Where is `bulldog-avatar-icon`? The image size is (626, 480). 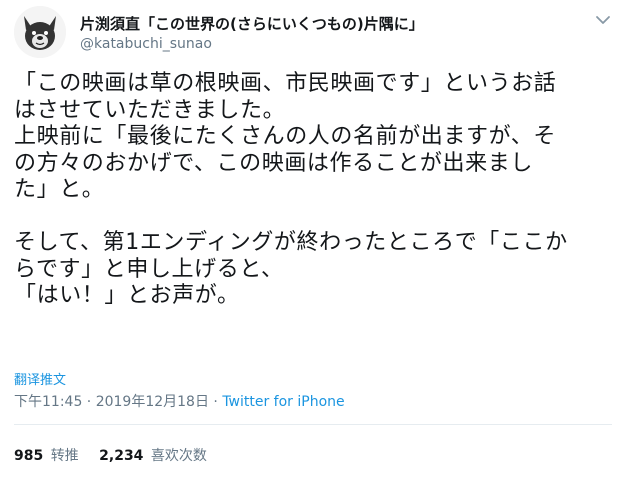 bulldog-avatar-icon is located at coordinates (40, 32).